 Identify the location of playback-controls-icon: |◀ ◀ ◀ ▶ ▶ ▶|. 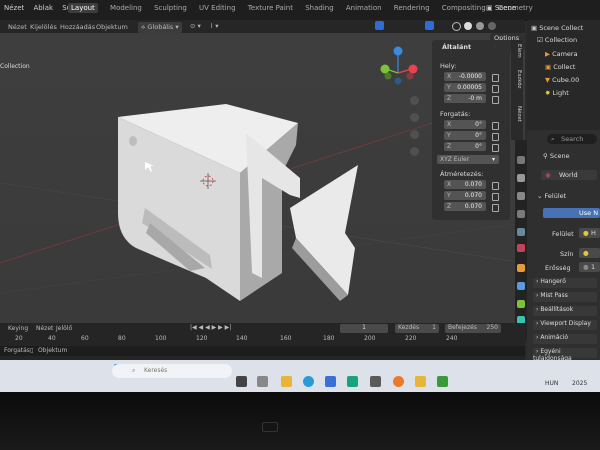
(210, 327).